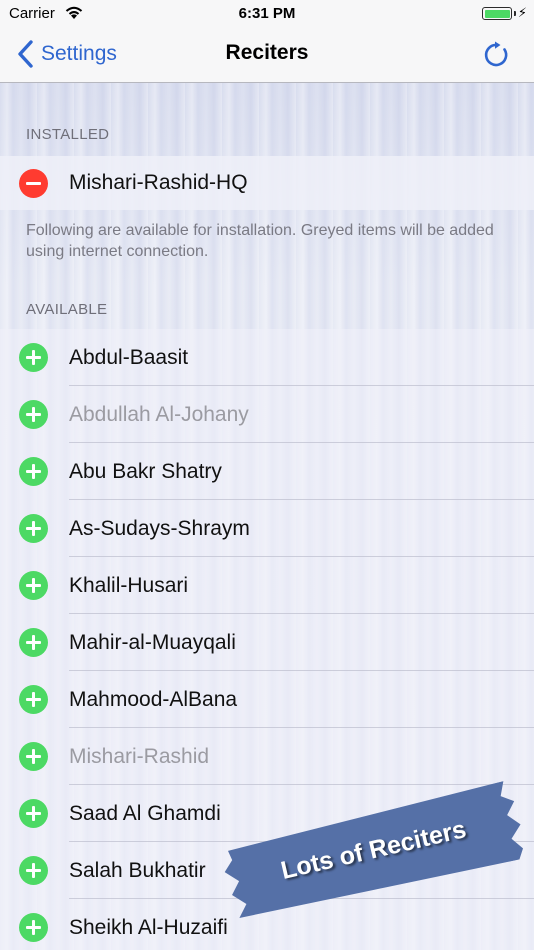 This screenshot has width=534, height=950. Describe the element at coordinates (497, 13) in the screenshot. I see `battery-icon` at that location.